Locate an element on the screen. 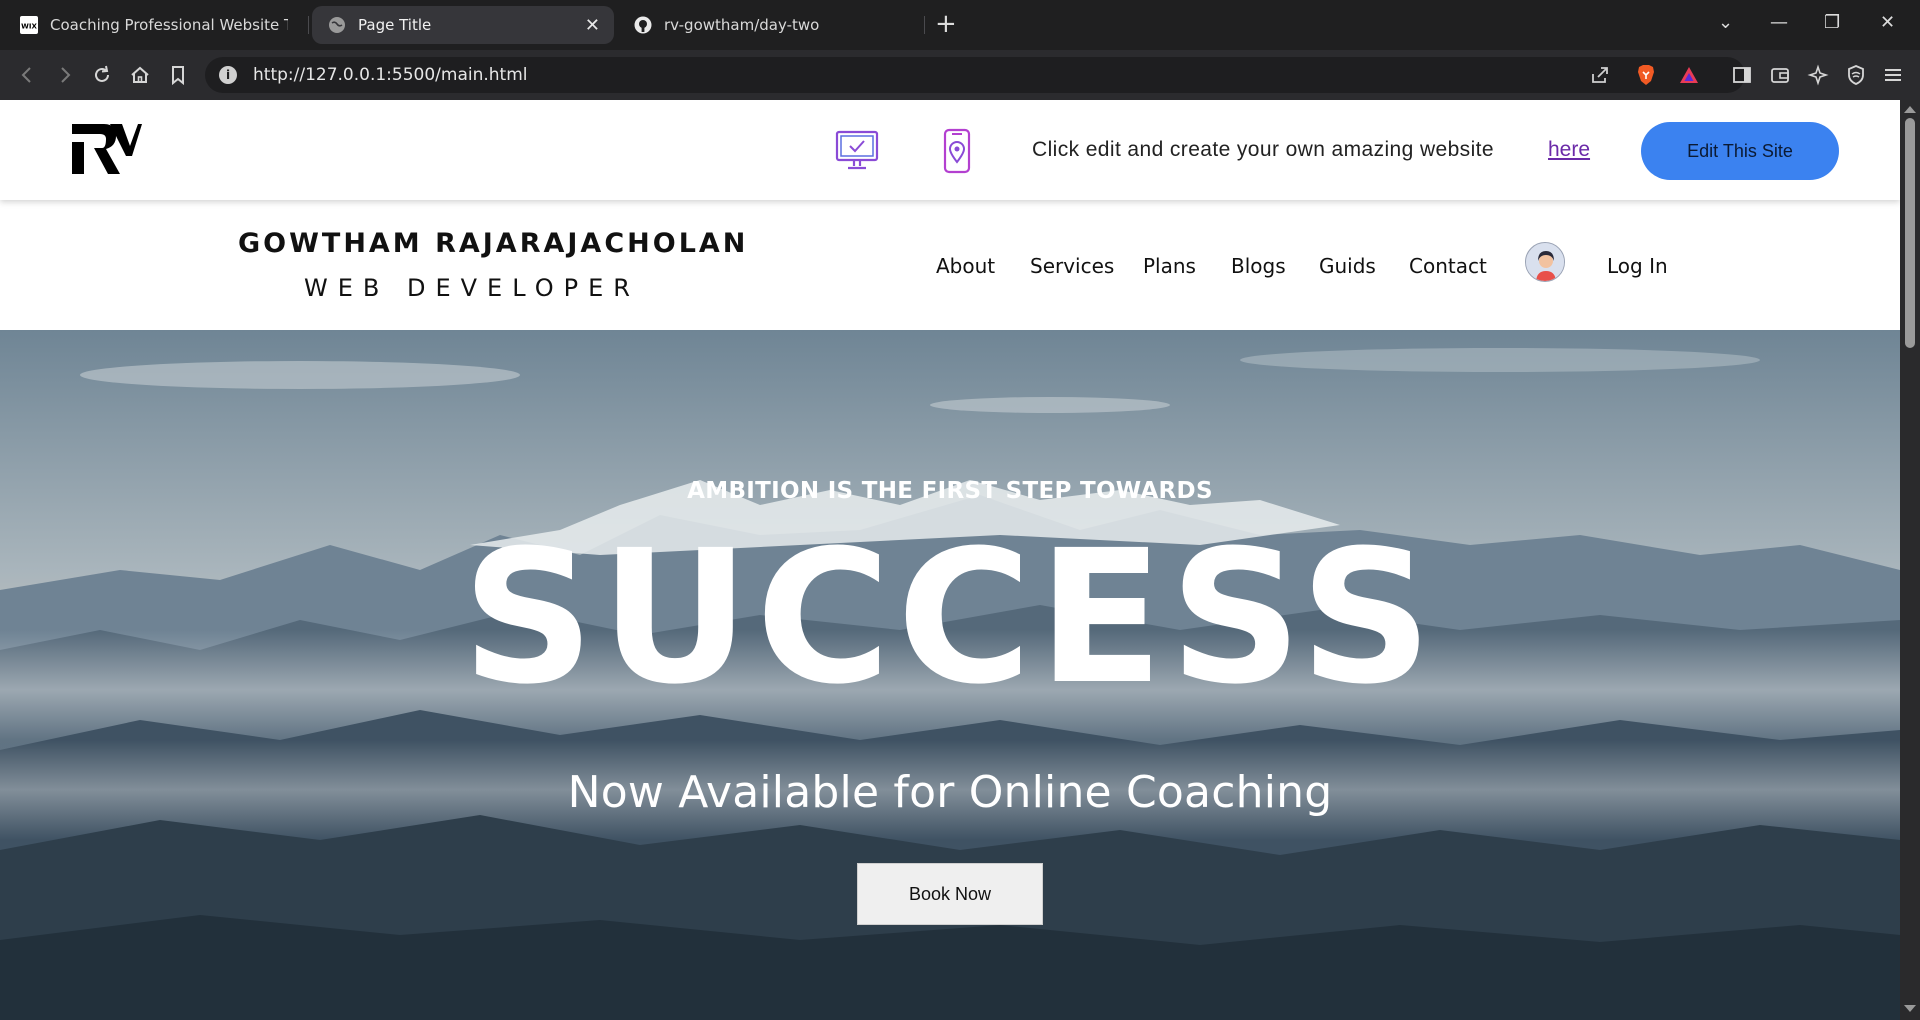 The image size is (1920, 1020). user-avatar-icon is located at coordinates (1545, 262).